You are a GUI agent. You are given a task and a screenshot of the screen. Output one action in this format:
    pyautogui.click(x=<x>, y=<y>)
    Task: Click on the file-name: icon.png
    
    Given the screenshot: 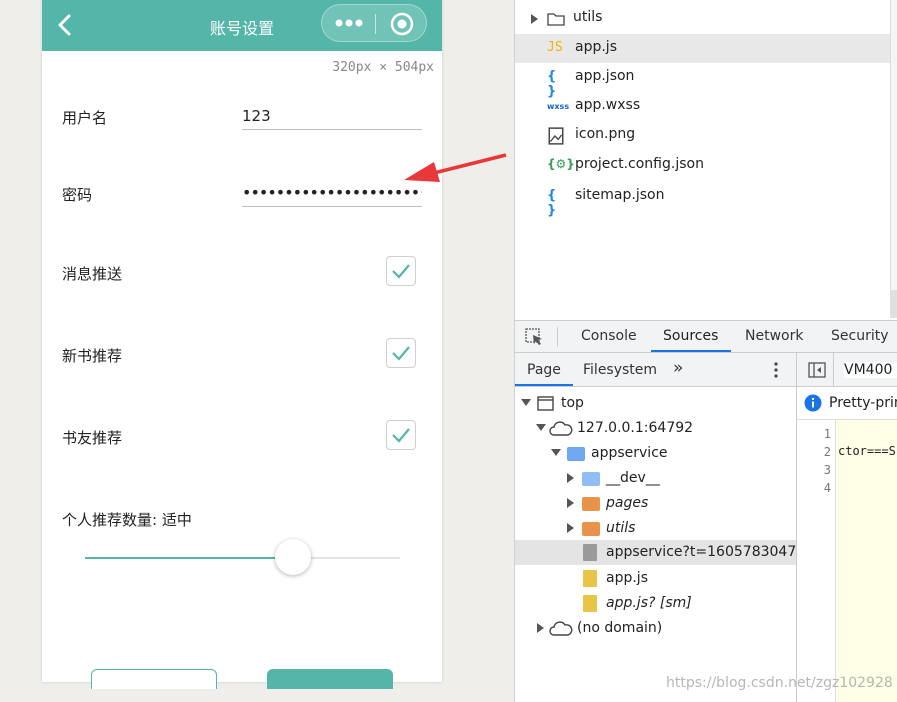 What is the action you would take?
    pyautogui.click(x=605, y=134)
    